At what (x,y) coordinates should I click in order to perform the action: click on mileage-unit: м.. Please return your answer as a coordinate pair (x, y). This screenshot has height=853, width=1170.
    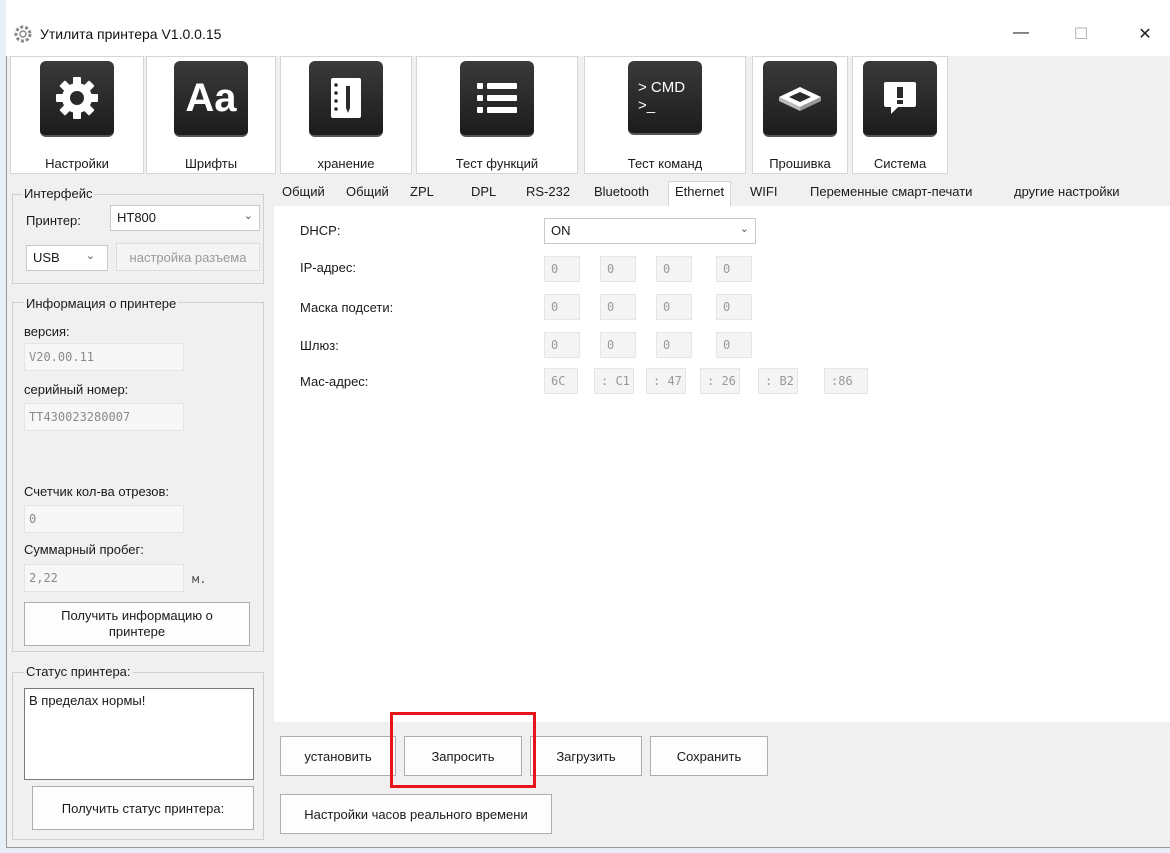
    Looking at the image, I should click on (199, 579).